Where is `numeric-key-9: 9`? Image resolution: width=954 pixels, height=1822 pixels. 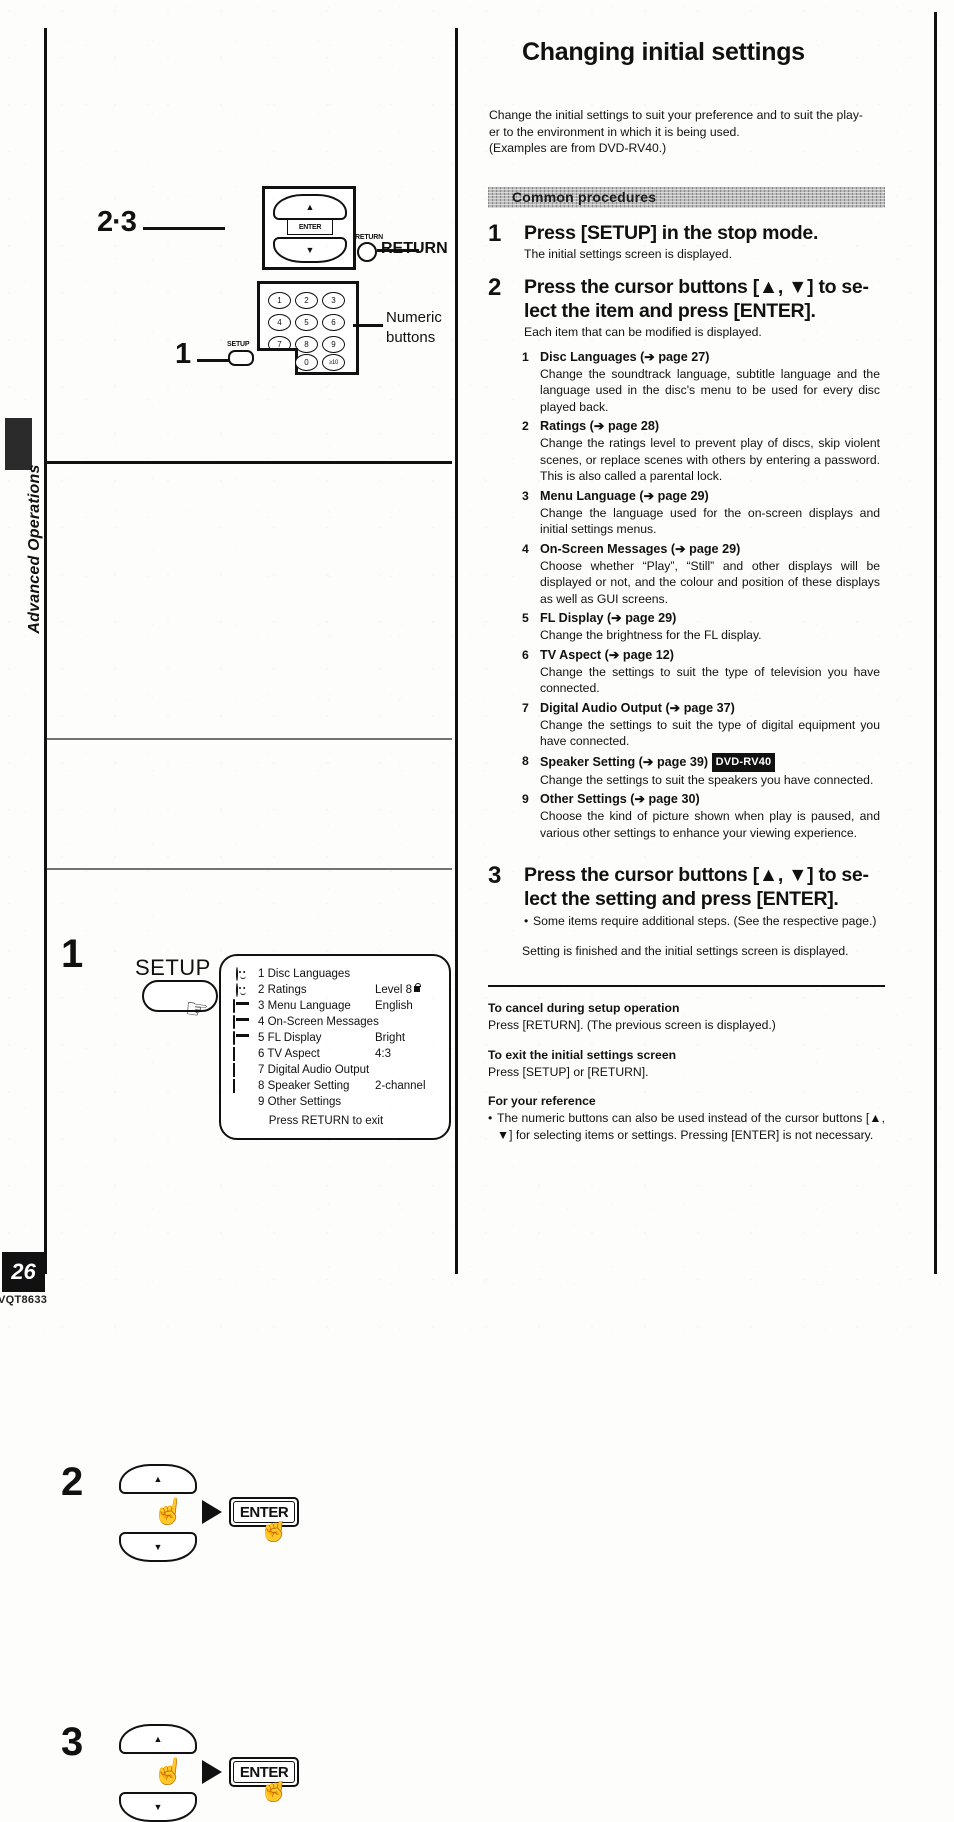 numeric-key-9: 9 is located at coordinates (333, 344).